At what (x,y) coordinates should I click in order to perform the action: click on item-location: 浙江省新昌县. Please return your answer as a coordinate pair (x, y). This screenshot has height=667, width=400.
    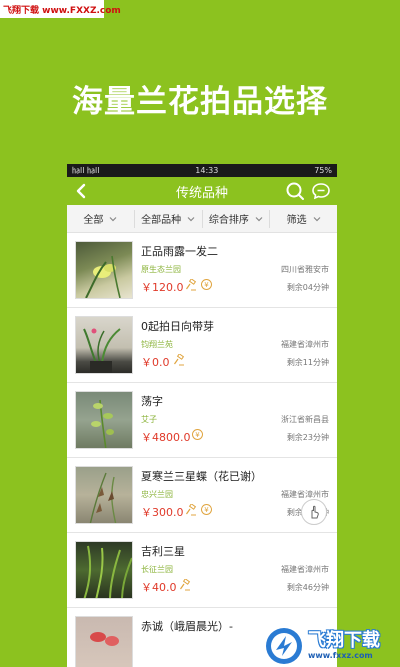
    Looking at the image, I should click on (305, 419).